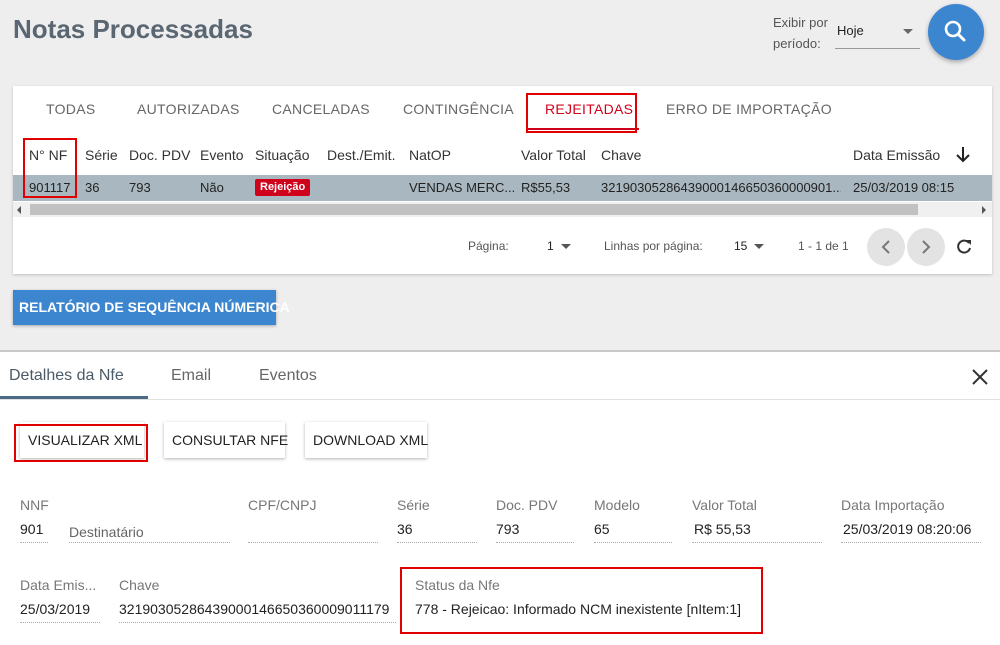 The image size is (1000, 645). What do you see at coordinates (964, 249) in the screenshot?
I see `refresh-icon` at bounding box center [964, 249].